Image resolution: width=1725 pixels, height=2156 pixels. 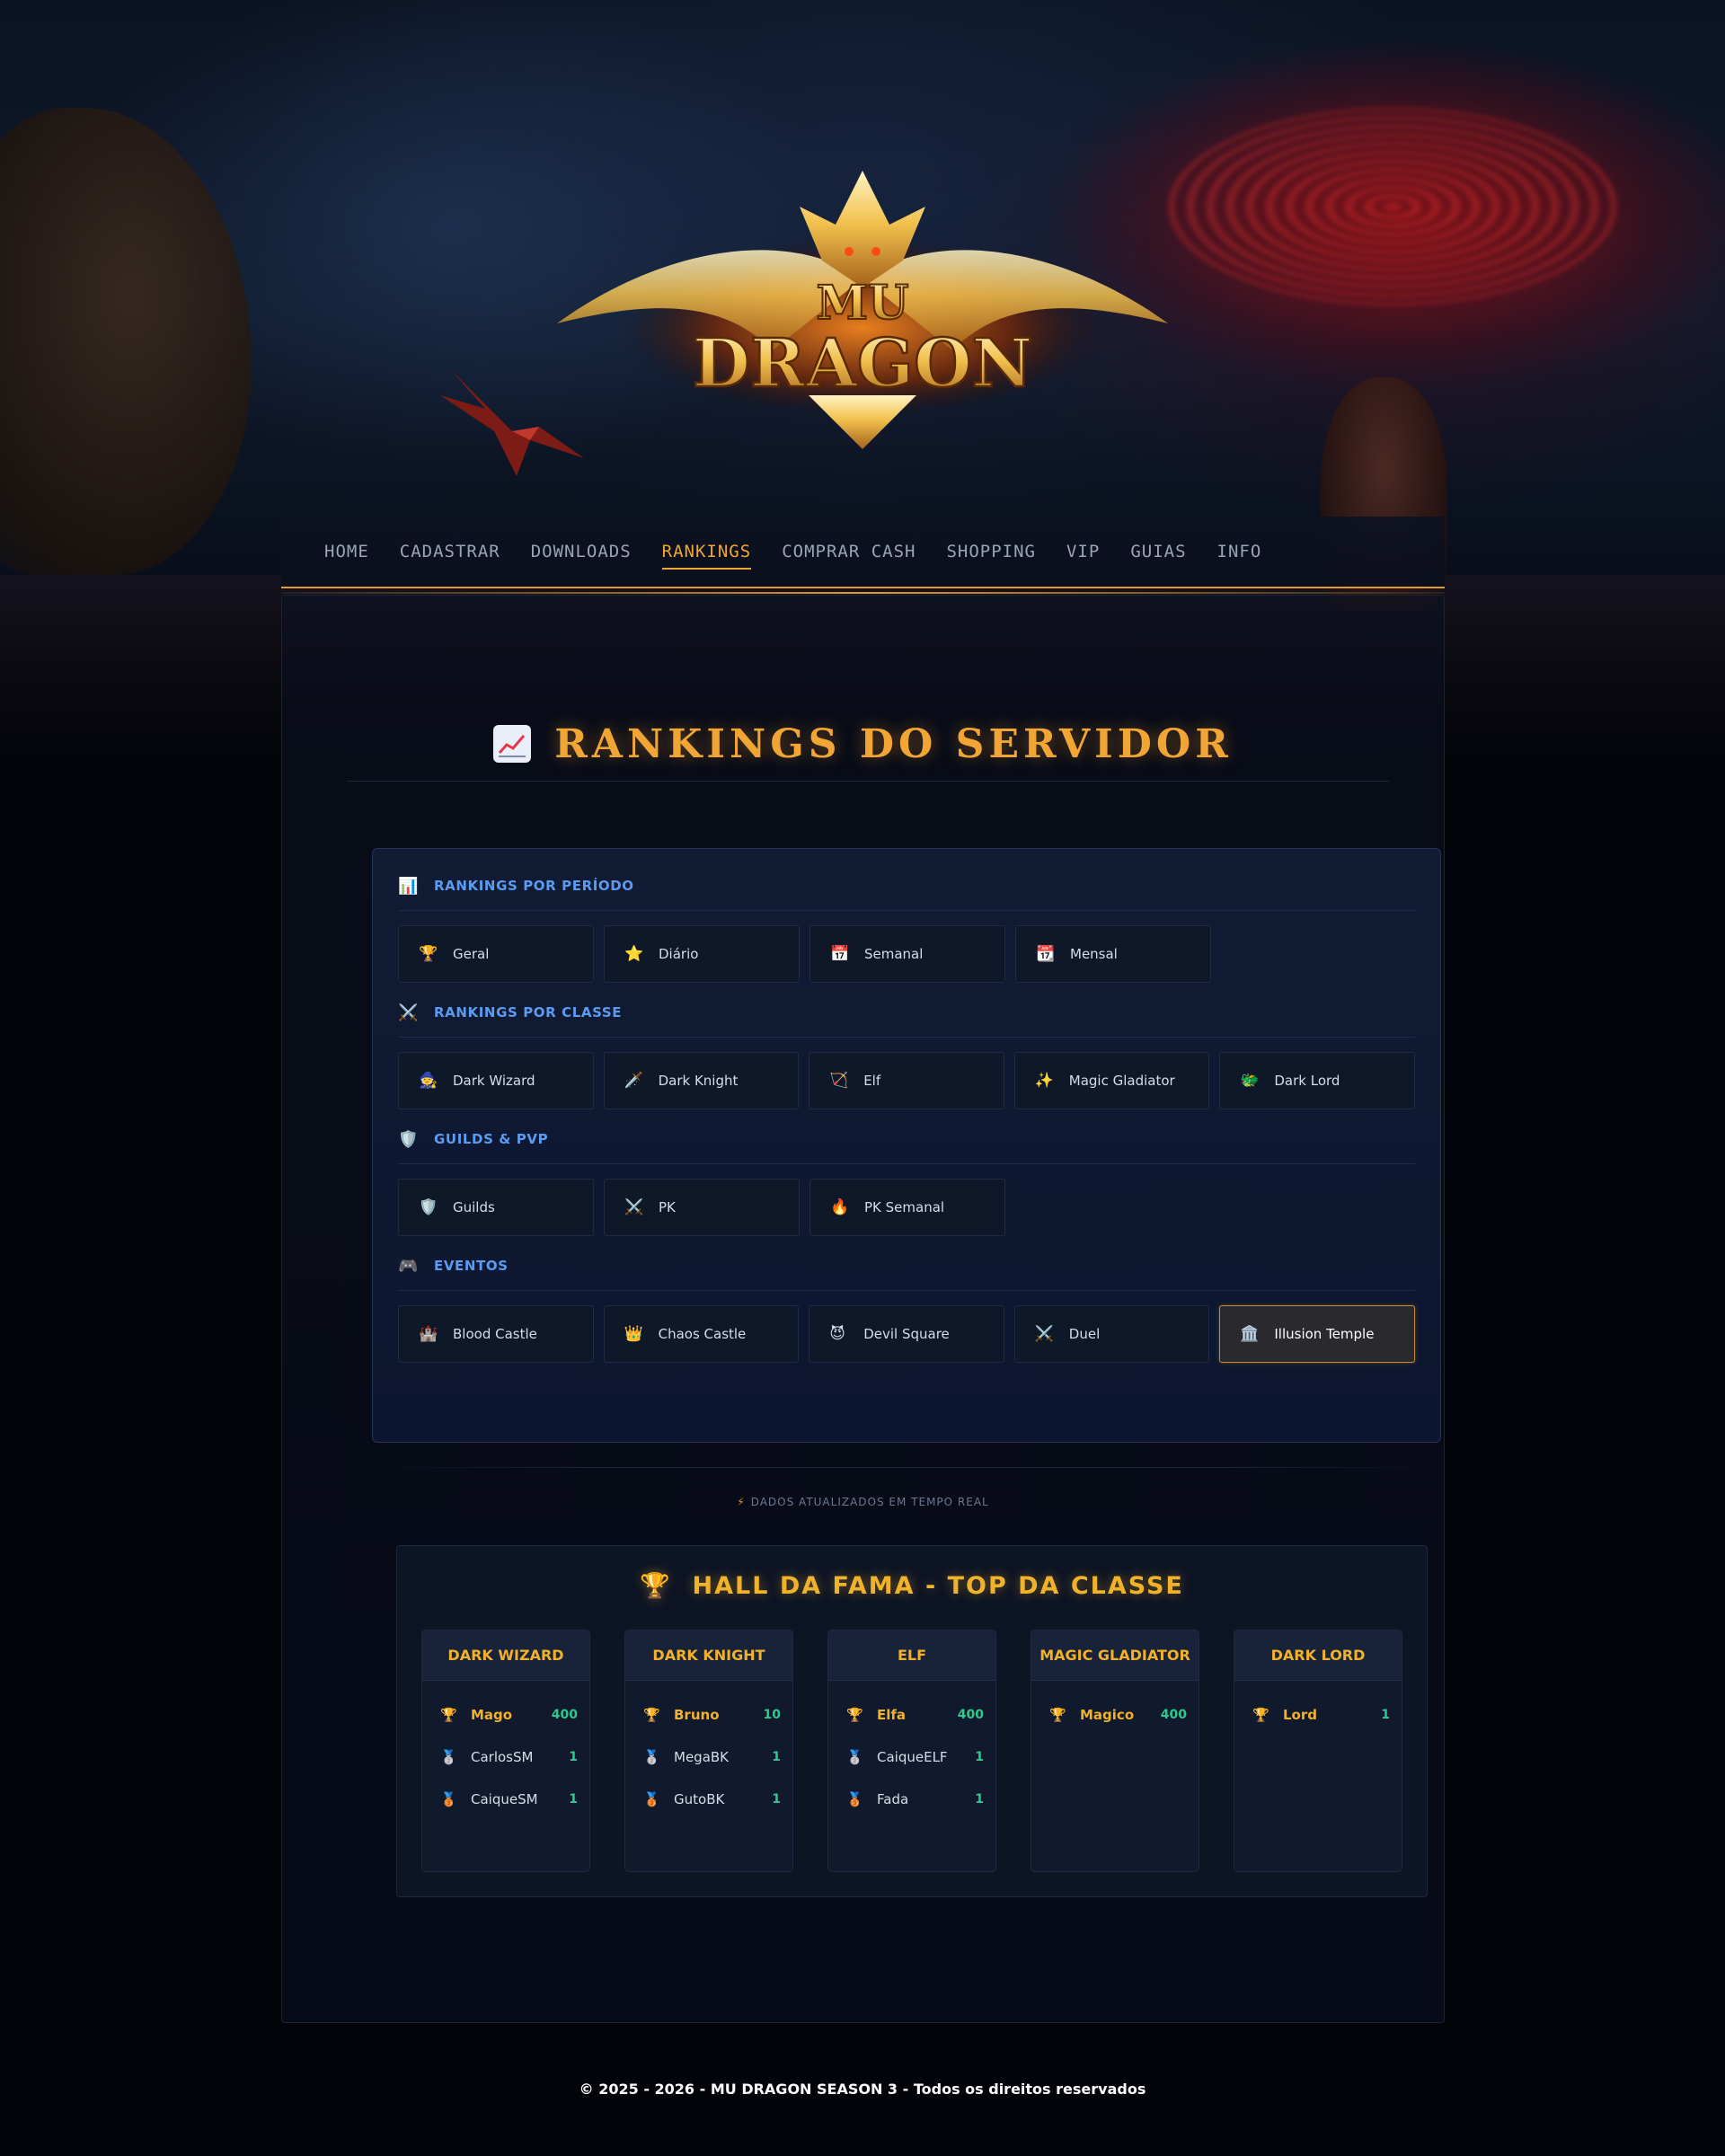 What do you see at coordinates (1317, 1080) in the screenshot?
I see `btn-dark-lord: 🐲 Dark Lord` at bounding box center [1317, 1080].